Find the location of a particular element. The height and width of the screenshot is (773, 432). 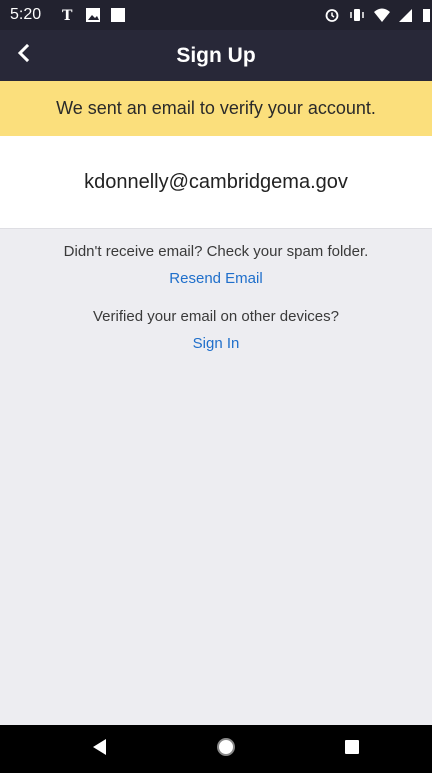

nav-recents-button is located at coordinates (352, 749).